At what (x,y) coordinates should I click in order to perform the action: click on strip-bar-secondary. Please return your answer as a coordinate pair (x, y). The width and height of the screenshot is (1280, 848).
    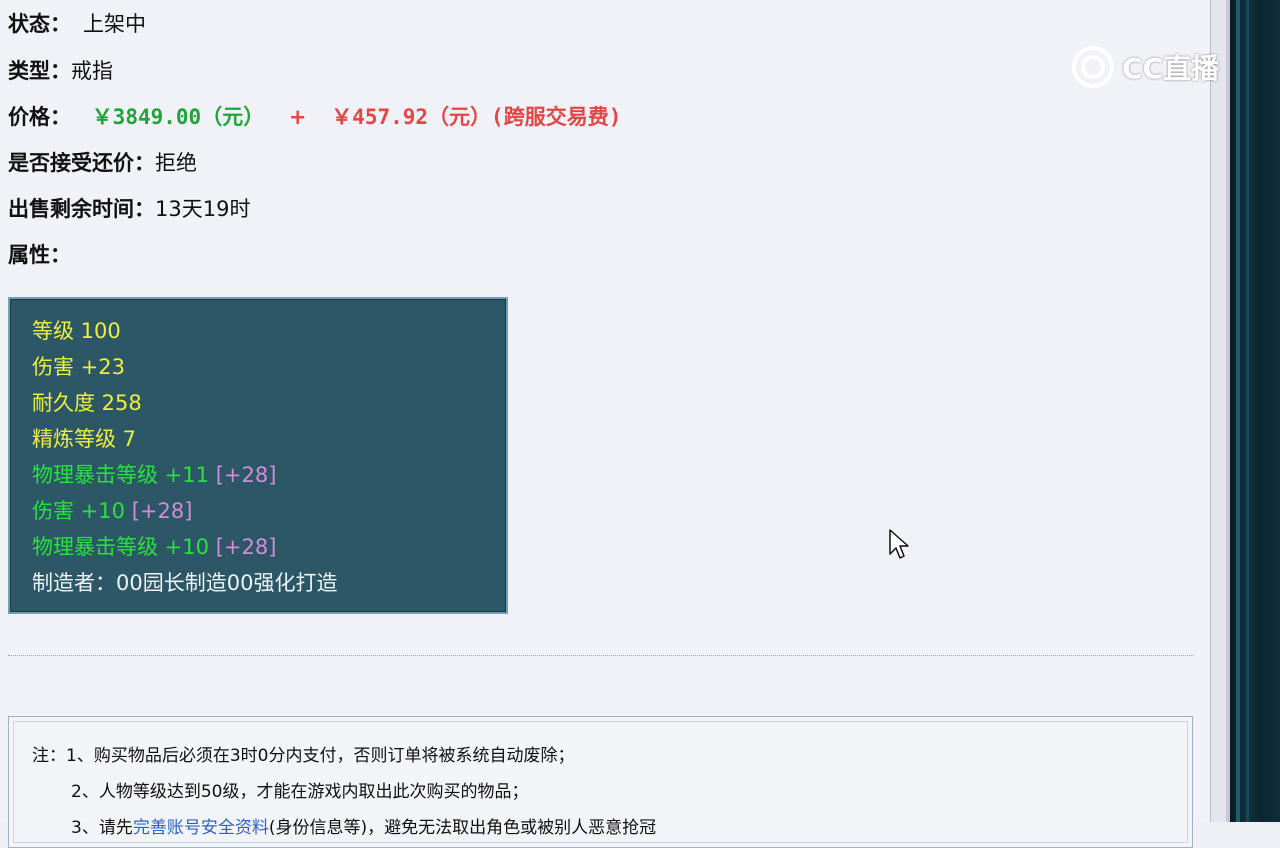
    Looking at the image, I should click on (1247, 411).